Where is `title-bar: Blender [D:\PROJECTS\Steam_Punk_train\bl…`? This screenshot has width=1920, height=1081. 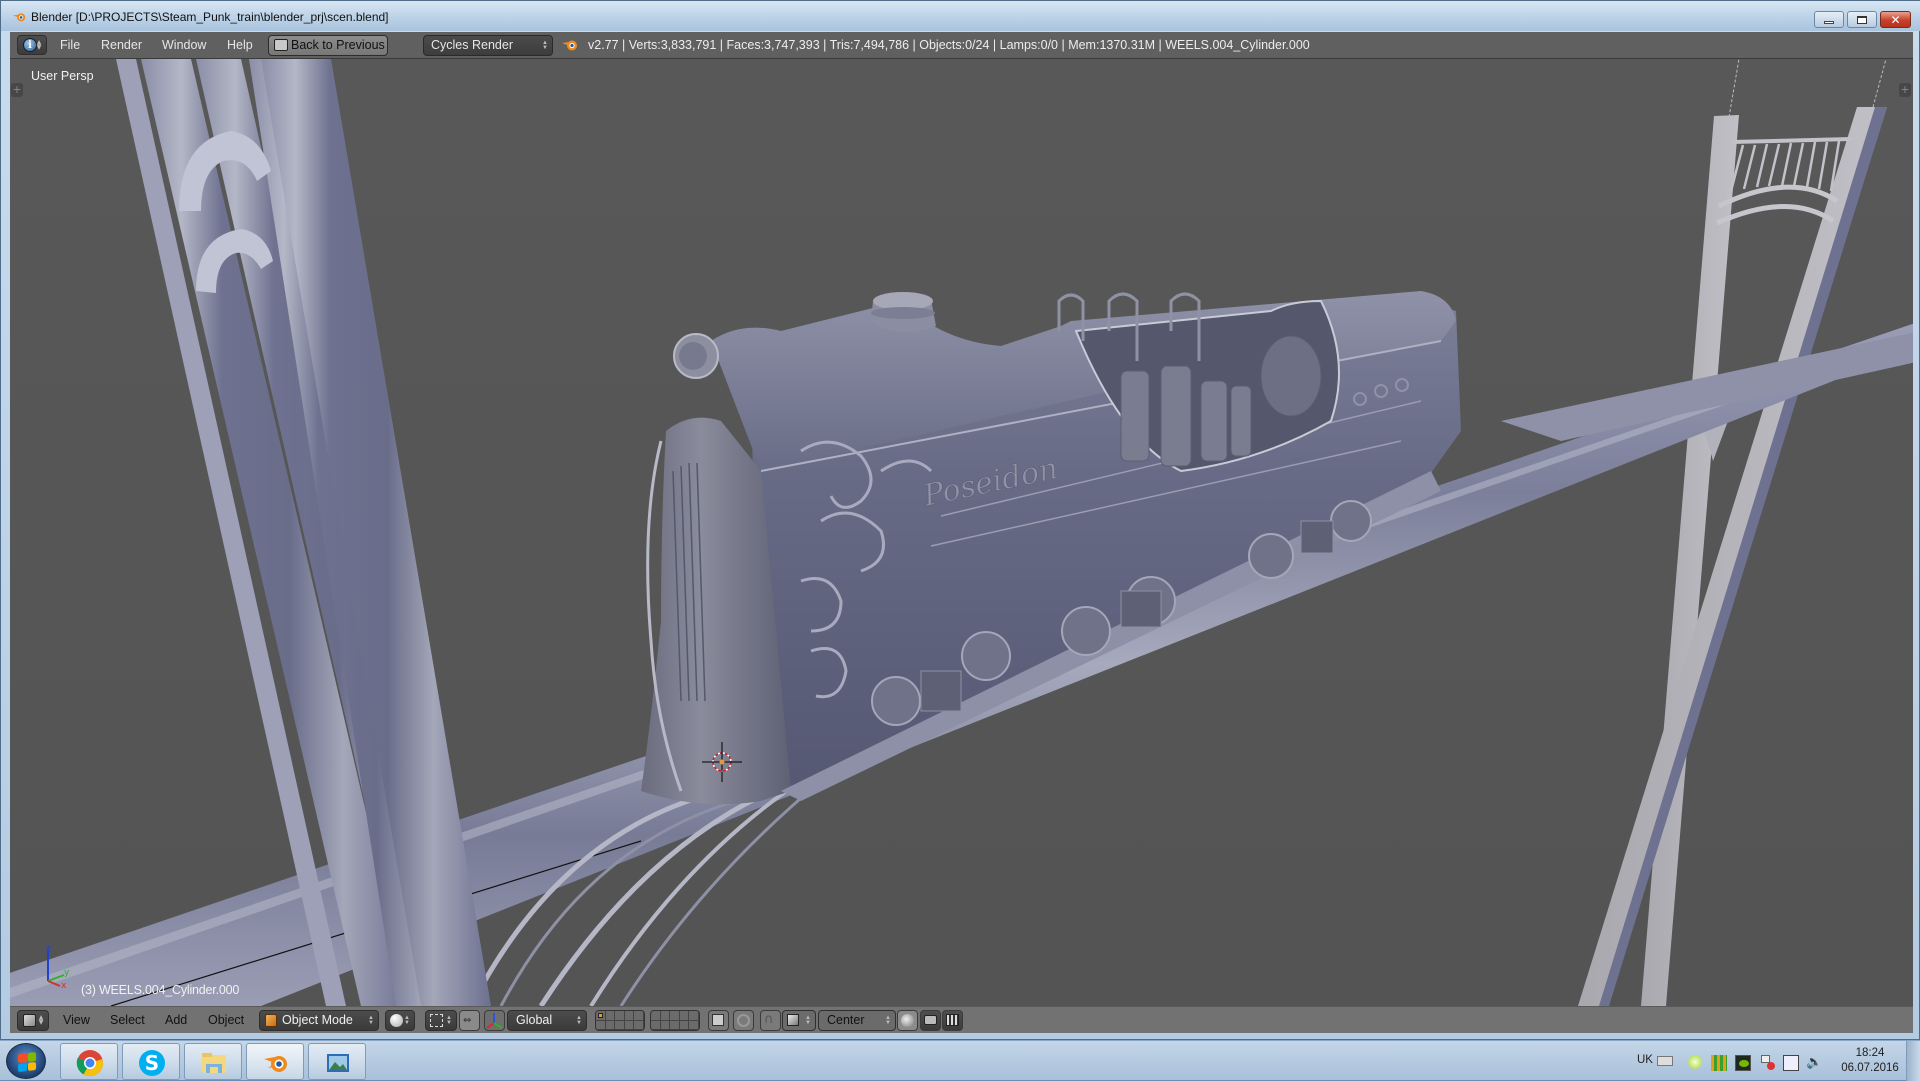
title-bar: Blender [D:\PROJECTS\Steam_Punk_train\bl… is located at coordinates (960, 16).